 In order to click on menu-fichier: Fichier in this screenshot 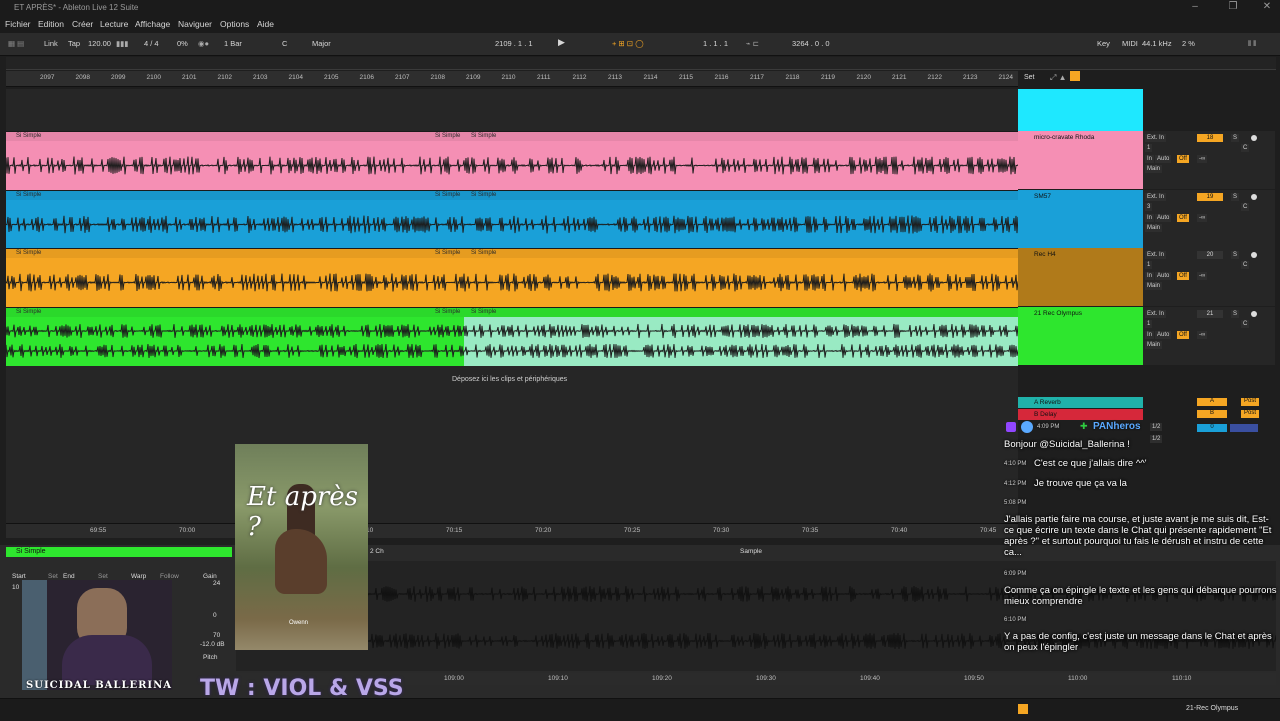, I will do `click(18, 24)`.